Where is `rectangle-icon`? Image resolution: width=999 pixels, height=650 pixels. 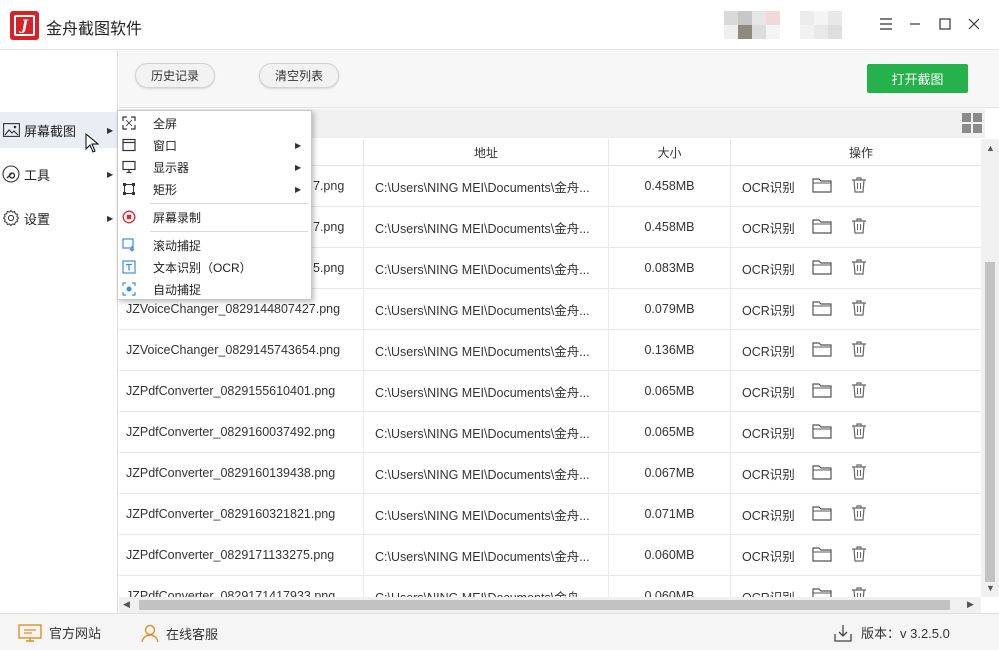 rectangle-icon is located at coordinates (129, 189).